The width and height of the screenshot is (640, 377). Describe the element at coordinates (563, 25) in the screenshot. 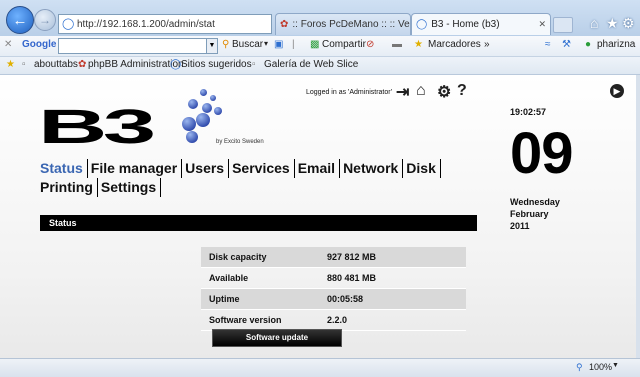

I see `new-tab-button` at that location.